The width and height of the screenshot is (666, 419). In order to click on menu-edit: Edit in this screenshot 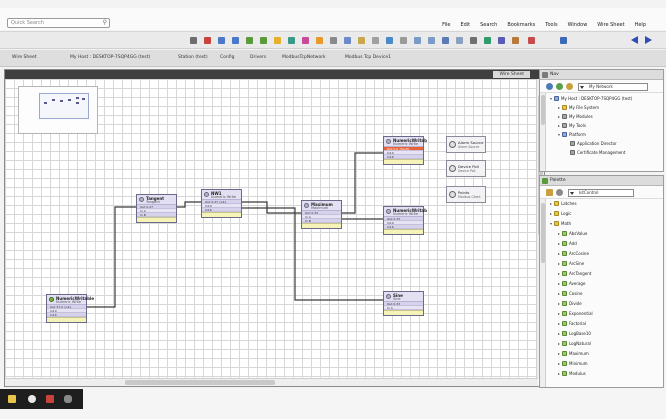, I will do `click(465, 25)`.